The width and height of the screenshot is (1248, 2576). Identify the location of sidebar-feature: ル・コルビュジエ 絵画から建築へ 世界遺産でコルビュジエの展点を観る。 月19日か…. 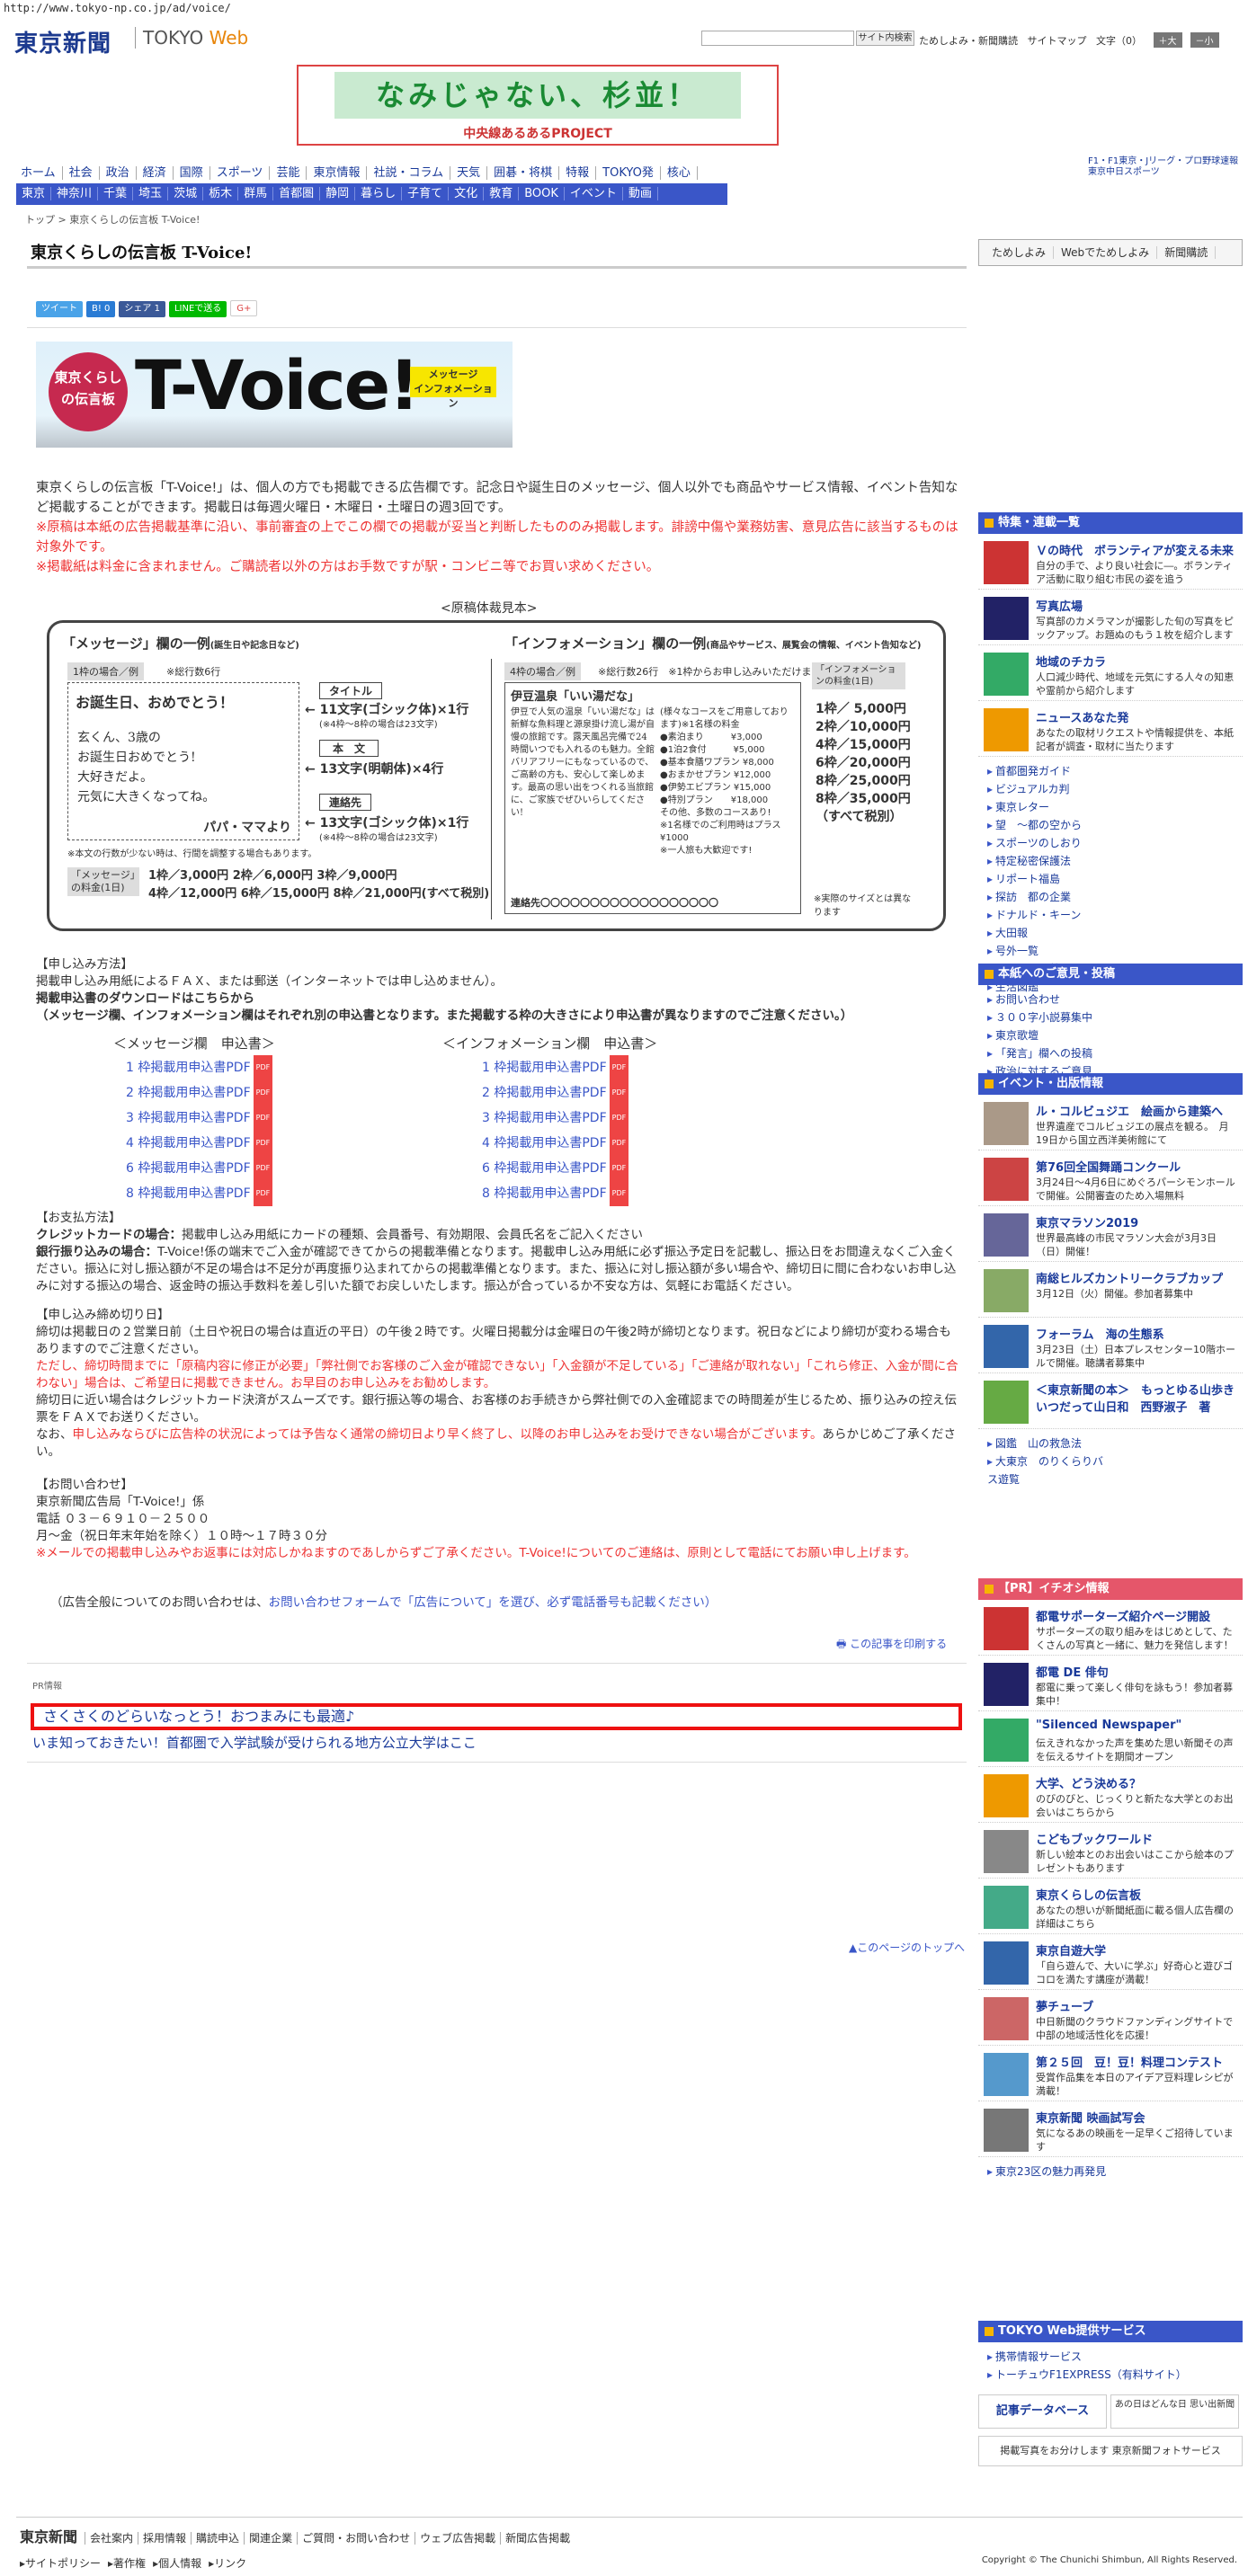
(1110, 1122).